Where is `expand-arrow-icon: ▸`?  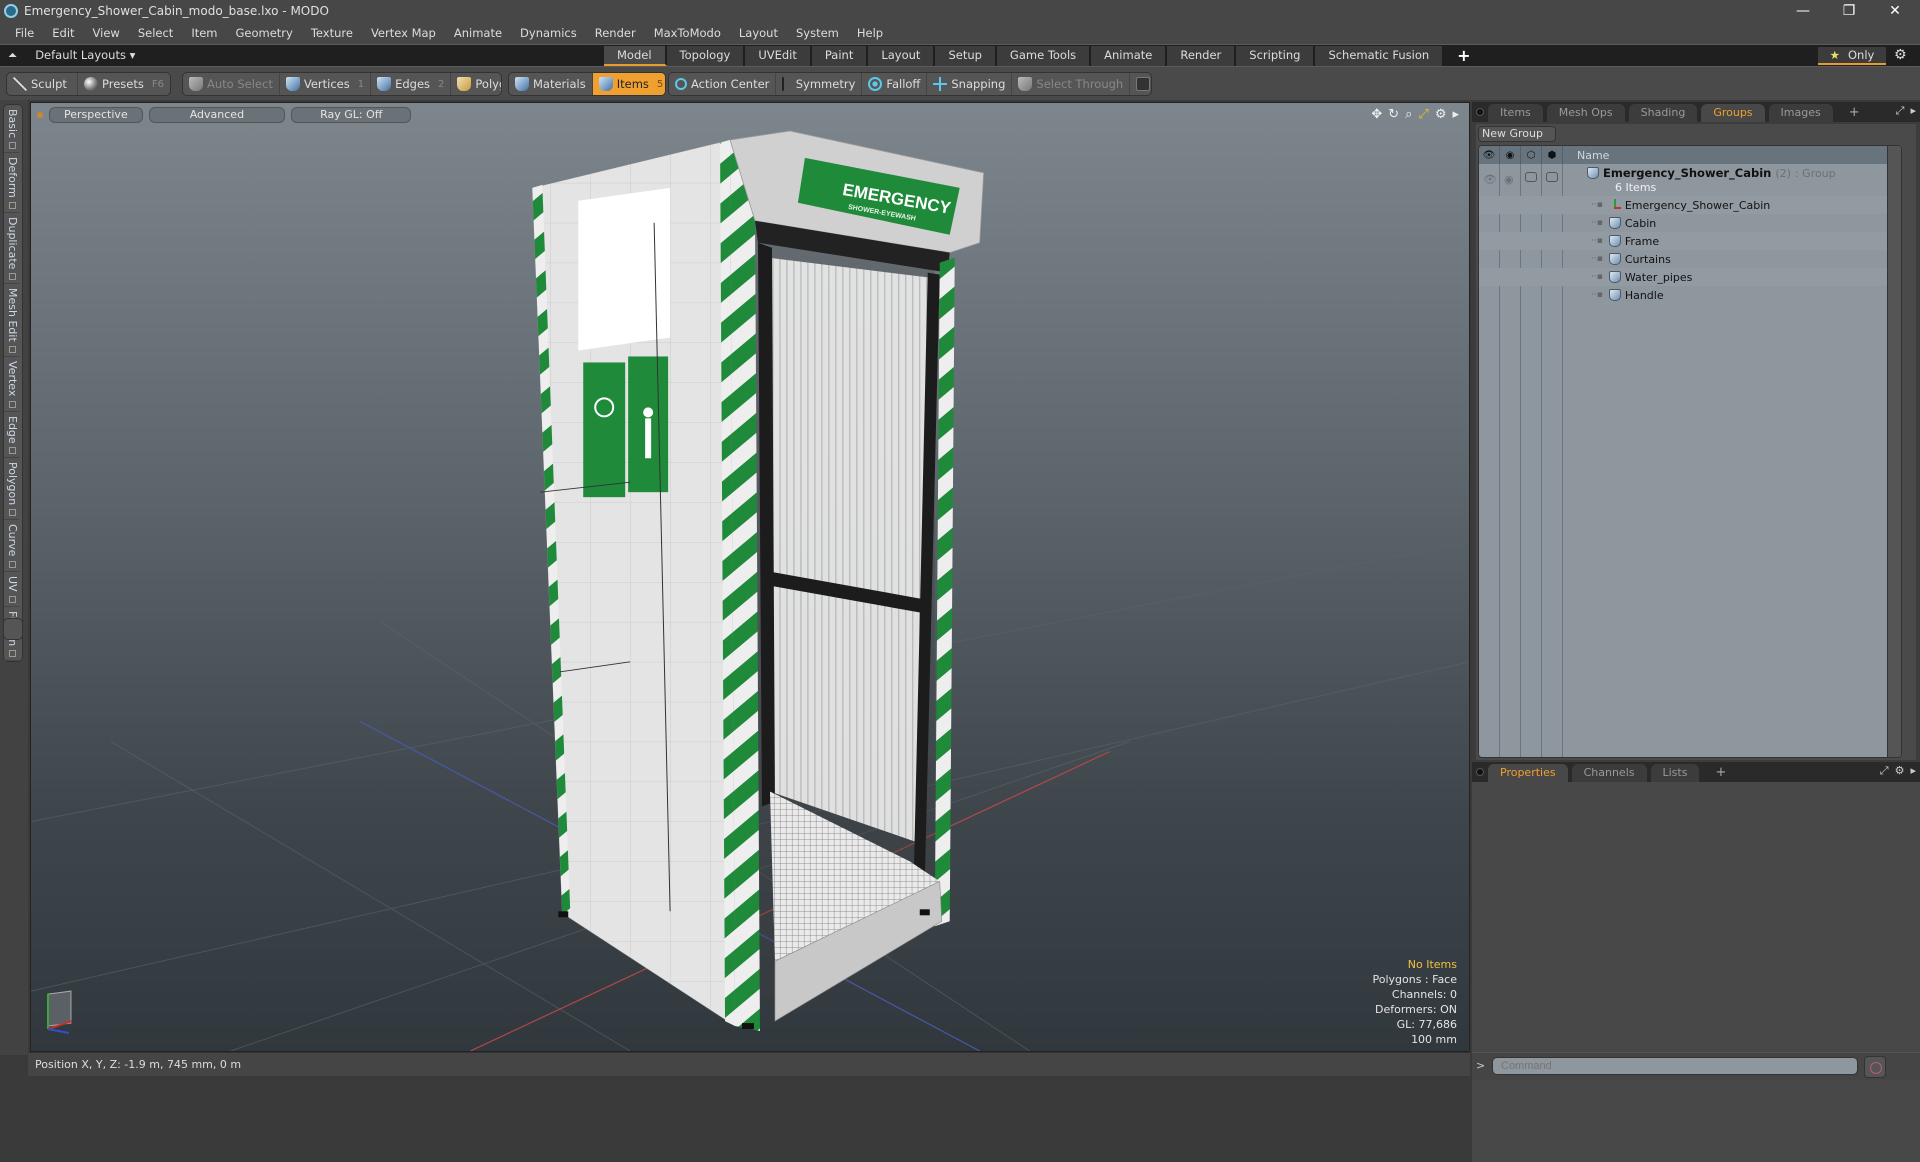
expand-arrow-icon: ▸ is located at coordinates (1455, 114).